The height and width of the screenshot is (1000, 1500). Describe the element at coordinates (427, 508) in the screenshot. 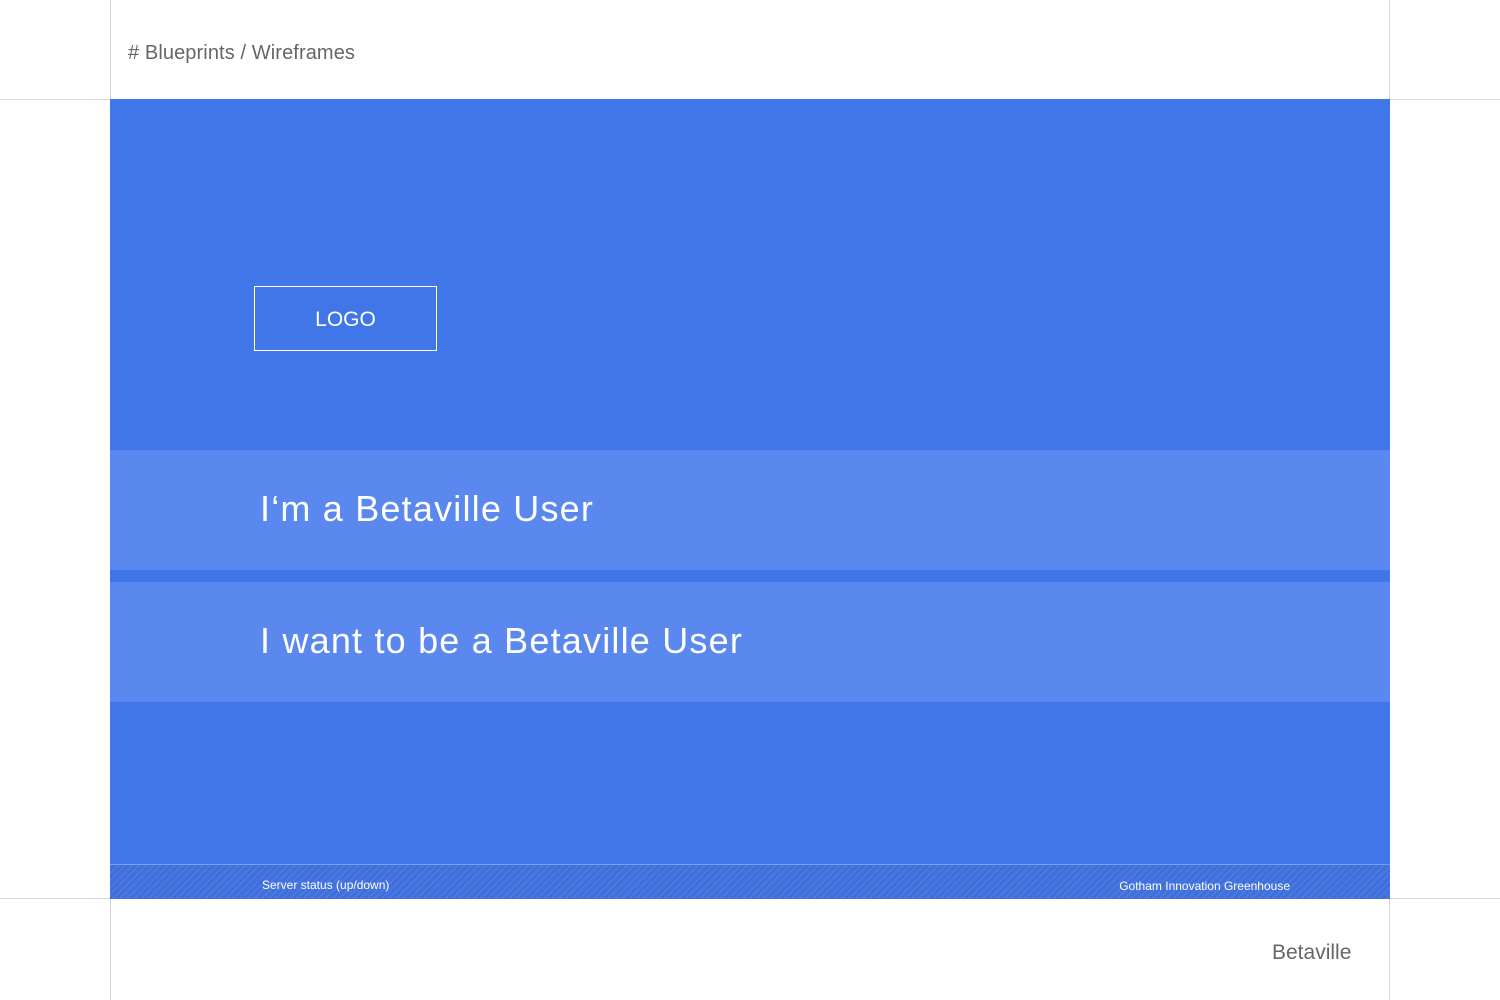

I see `existing-user-label: I‘m a Betaville User` at that location.